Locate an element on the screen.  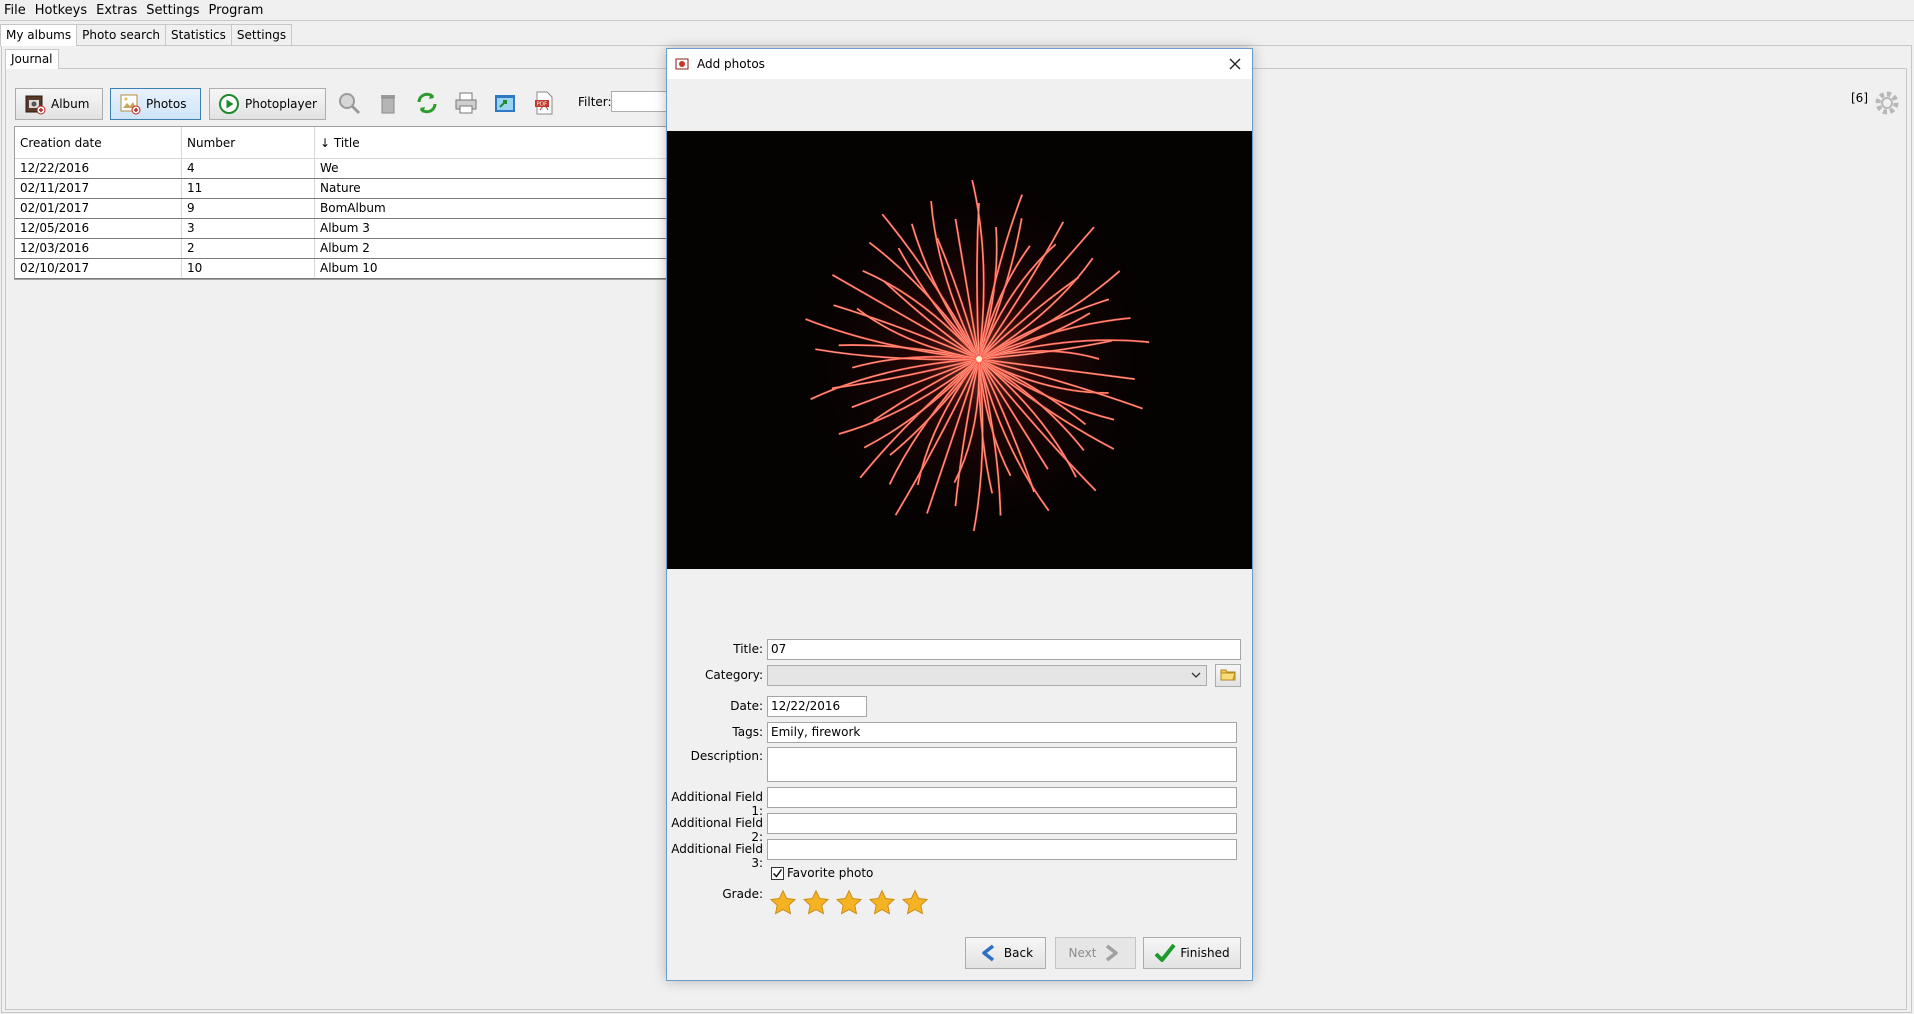
title-label: Title: is located at coordinates (748, 649).